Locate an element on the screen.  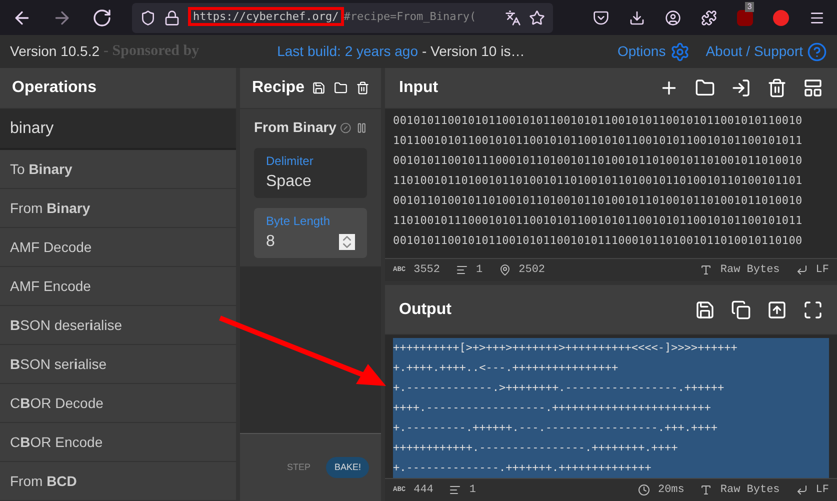
last-build-link: Last build: 2 years ago is located at coordinates (347, 51).